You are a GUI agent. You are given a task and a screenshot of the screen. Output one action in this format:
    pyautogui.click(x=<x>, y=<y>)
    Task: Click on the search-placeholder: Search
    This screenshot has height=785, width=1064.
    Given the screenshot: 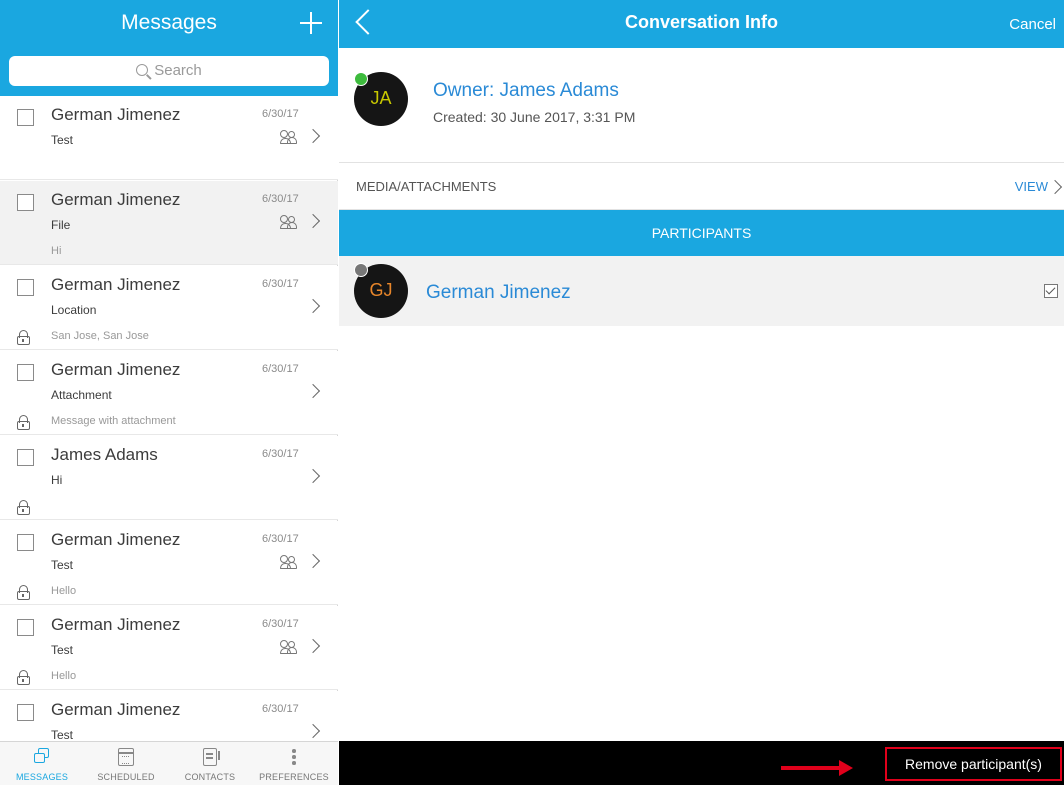 What is the action you would take?
    pyautogui.click(x=178, y=70)
    